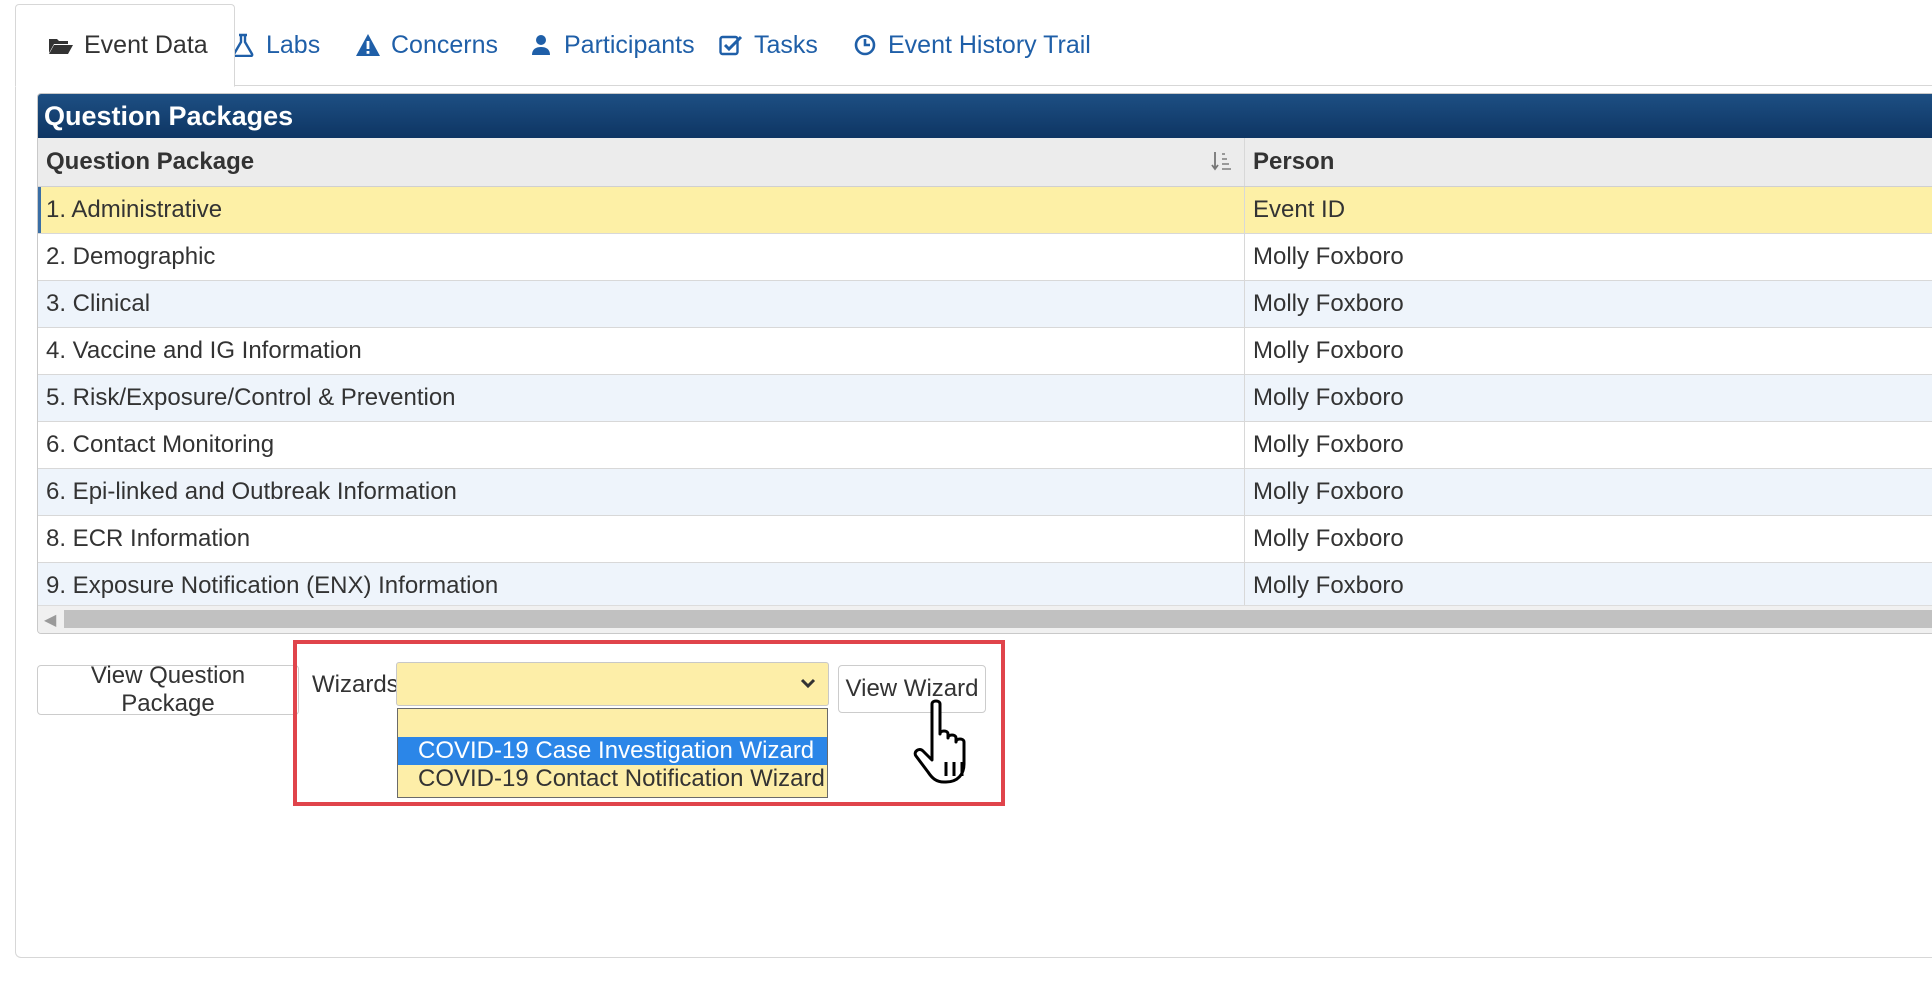 The height and width of the screenshot is (996, 1932). Describe the element at coordinates (61, 46) in the screenshot. I see `folder-open-icon` at that location.